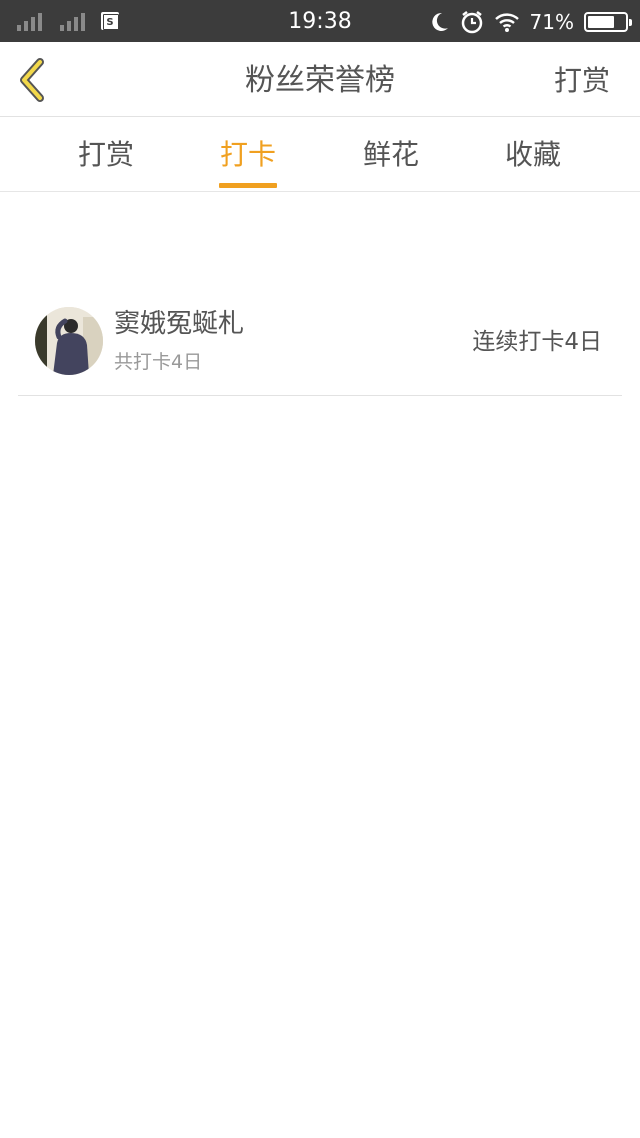 The height and width of the screenshot is (1138, 640). Describe the element at coordinates (320, 349) in the screenshot. I see `list-item: 窦娥冤蜒札 共打卡4日 连续打卡4日` at that location.